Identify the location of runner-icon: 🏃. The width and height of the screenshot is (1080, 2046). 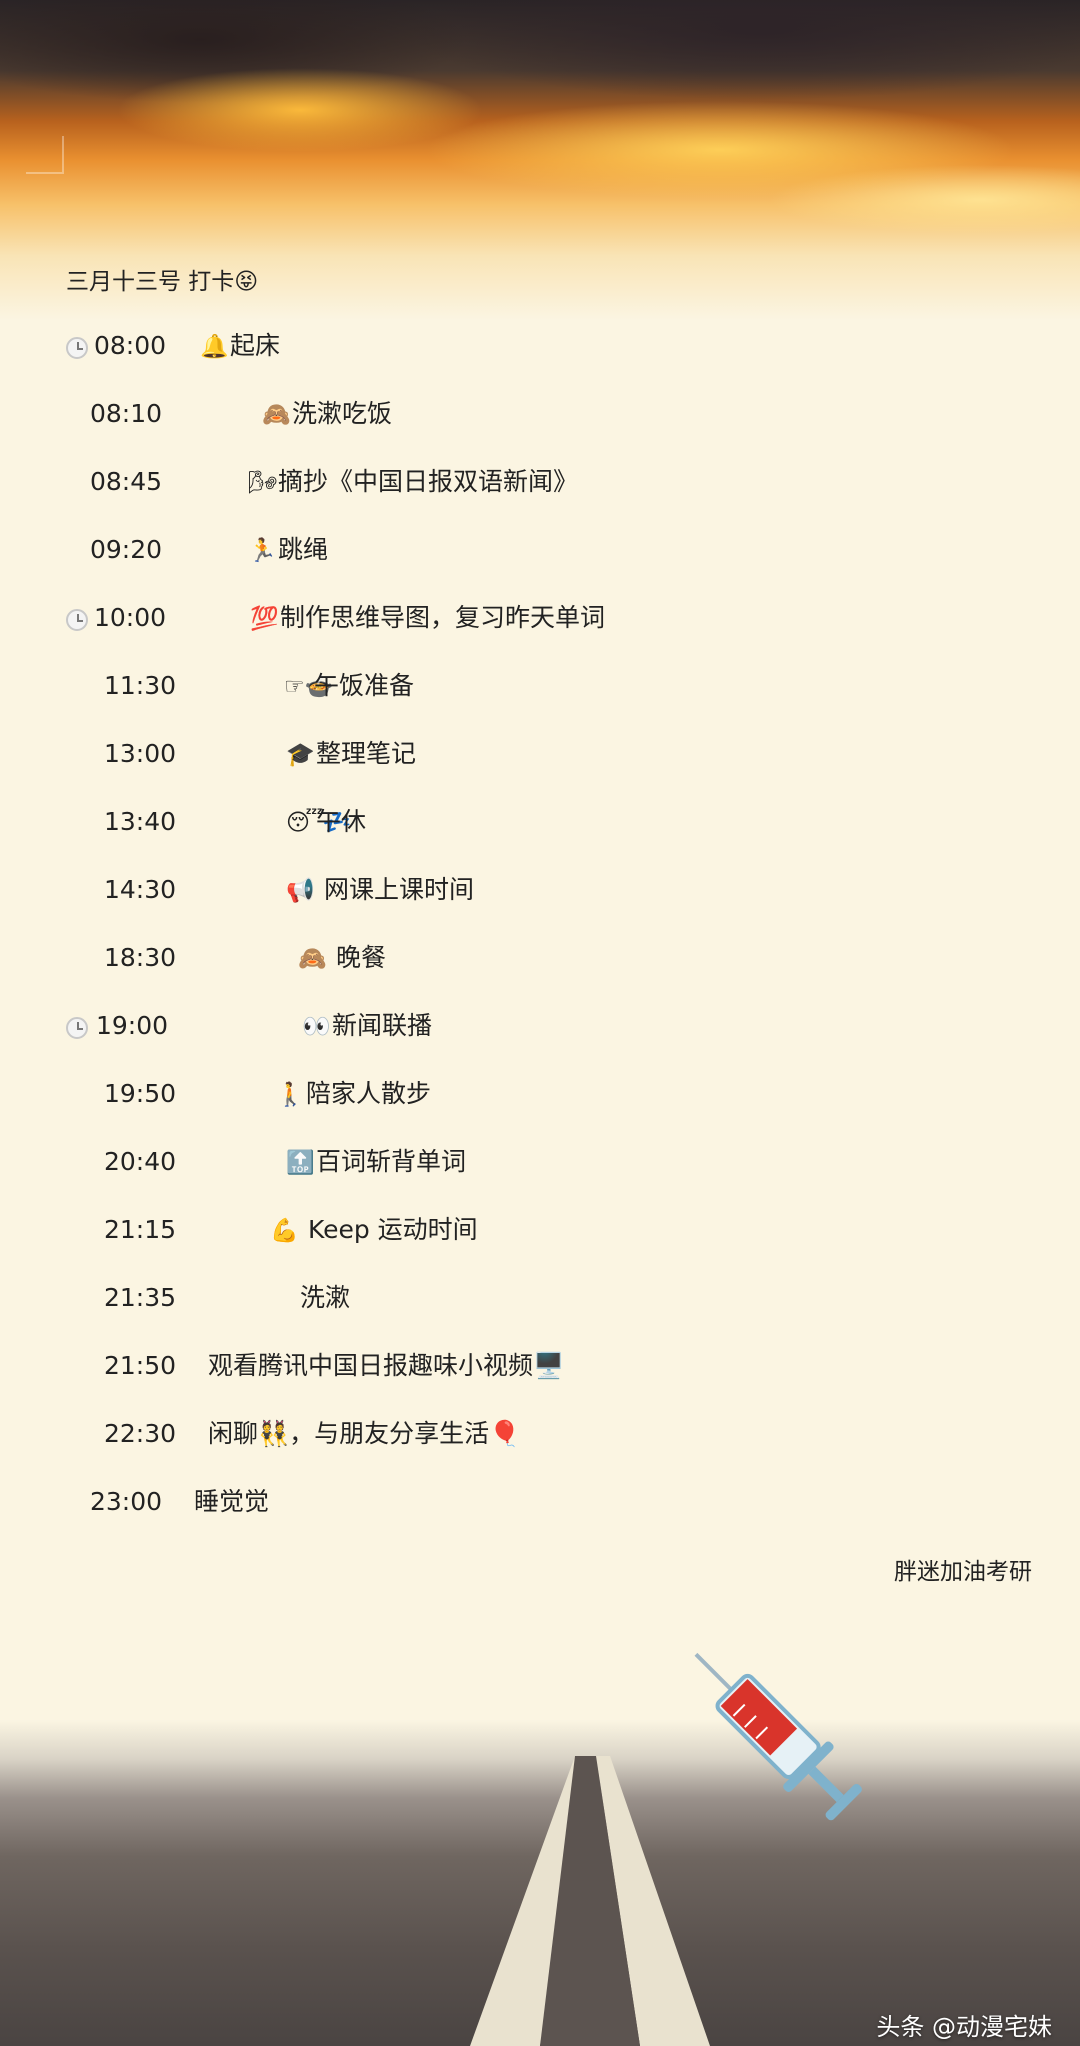
(262, 551).